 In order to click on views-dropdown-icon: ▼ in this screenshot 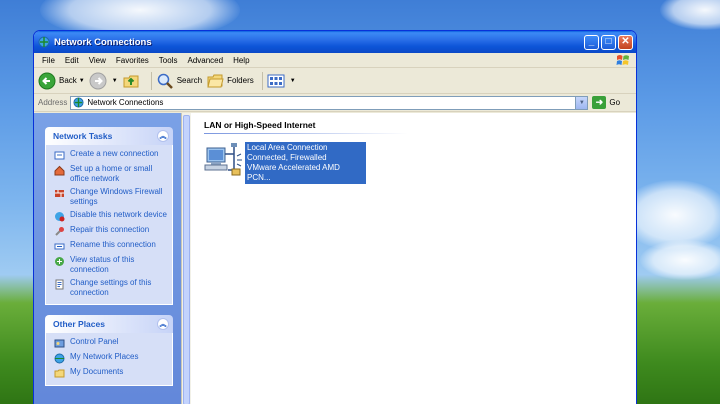, I will do `click(293, 81)`.